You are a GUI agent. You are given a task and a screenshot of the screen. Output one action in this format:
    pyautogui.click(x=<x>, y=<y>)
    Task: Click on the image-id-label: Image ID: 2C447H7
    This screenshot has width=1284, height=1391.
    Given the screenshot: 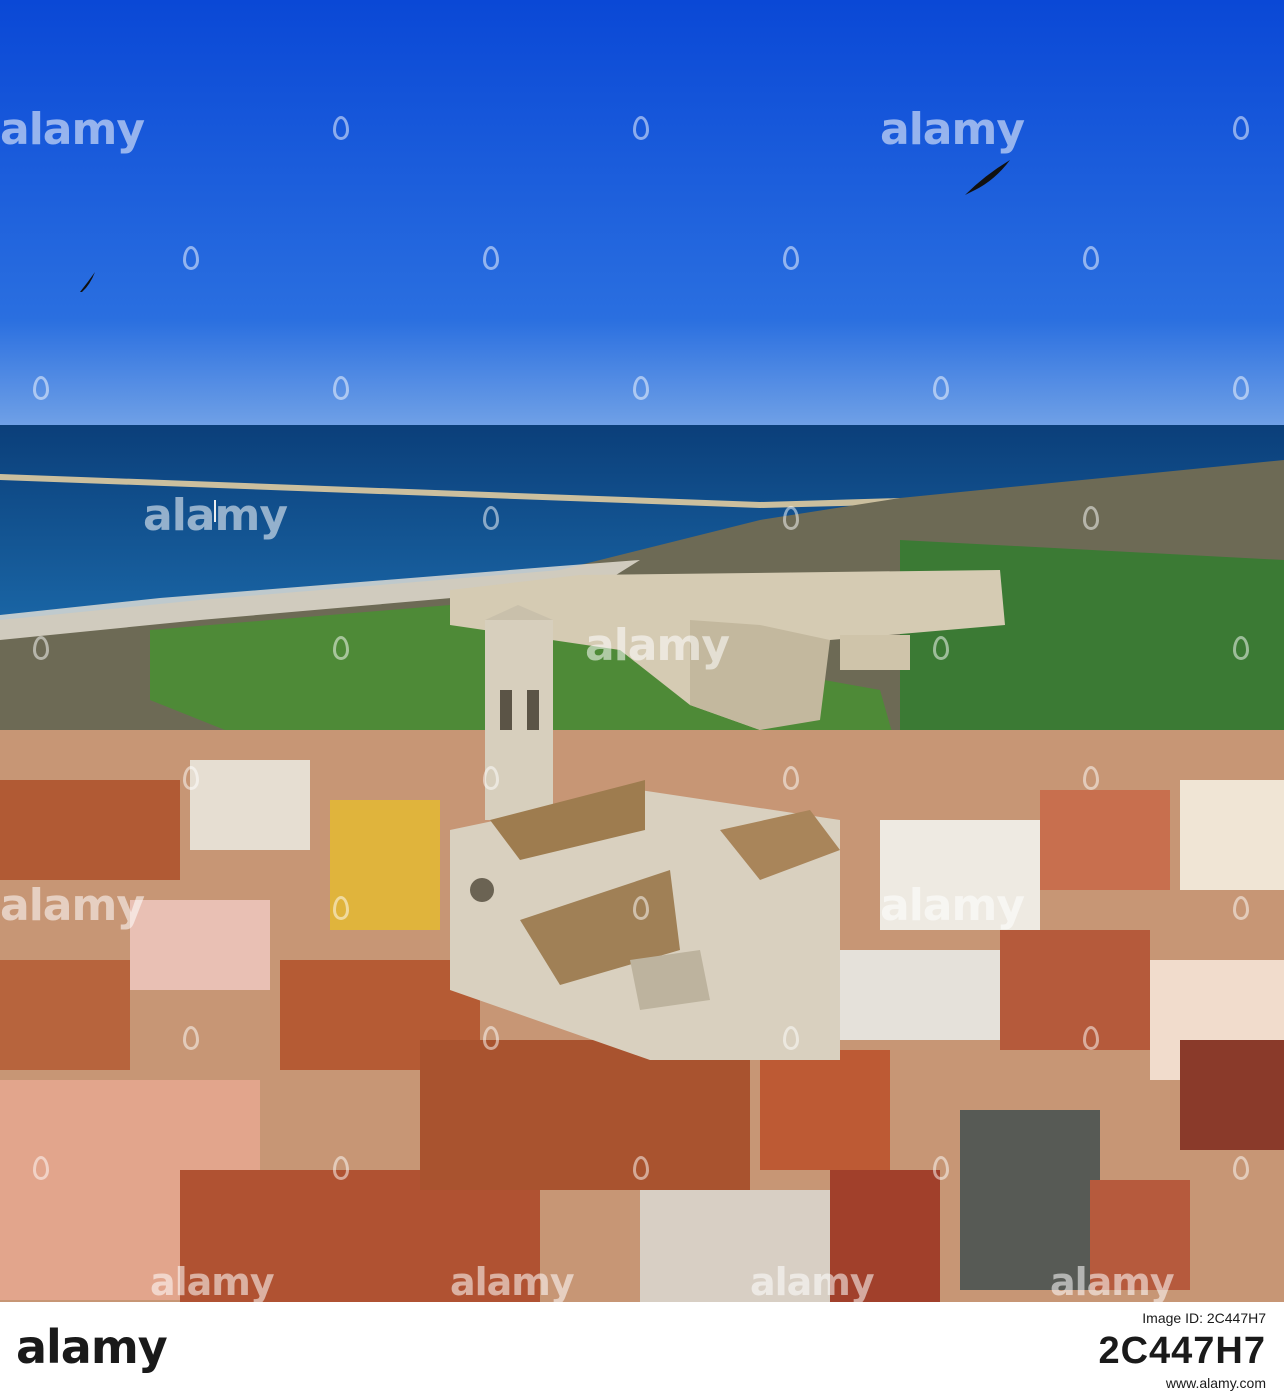 What is the action you would take?
    pyautogui.click(x=1204, y=1318)
    